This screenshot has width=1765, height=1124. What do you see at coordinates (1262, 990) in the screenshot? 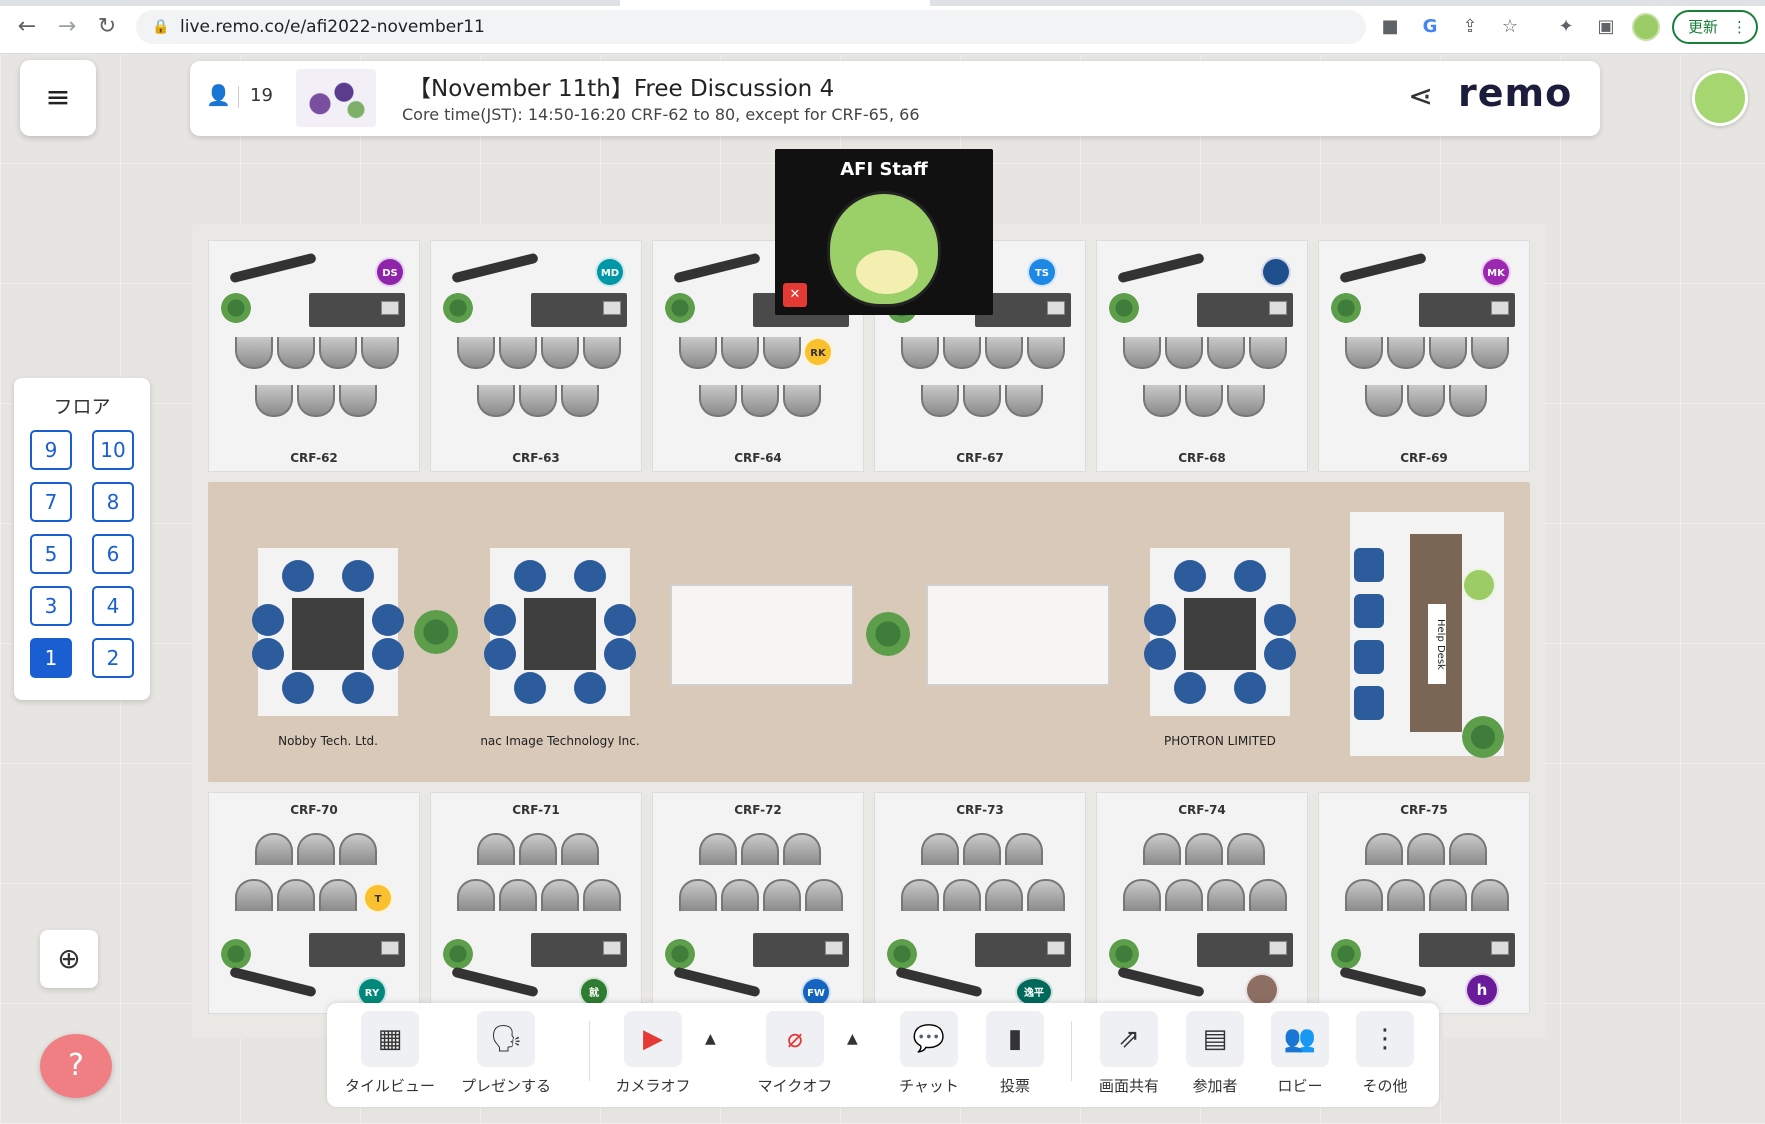
I see `photo-avatar` at bounding box center [1262, 990].